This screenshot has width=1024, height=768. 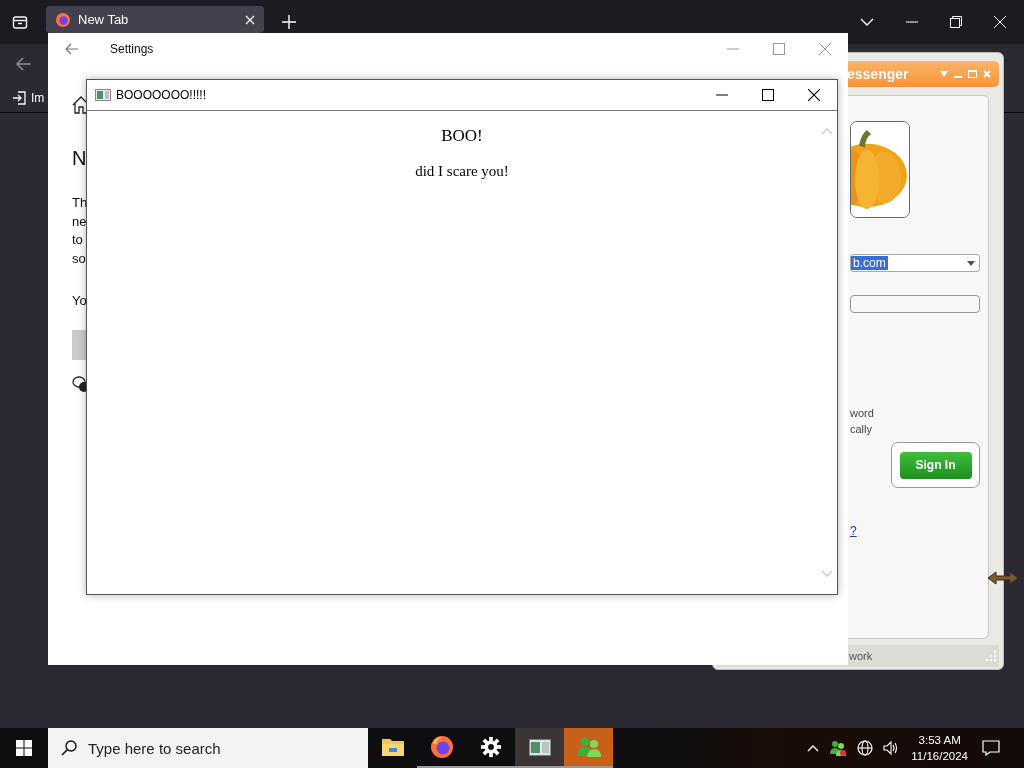 What do you see at coordinates (289, 22) in the screenshot?
I see `new-tab-icon` at bounding box center [289, 22].